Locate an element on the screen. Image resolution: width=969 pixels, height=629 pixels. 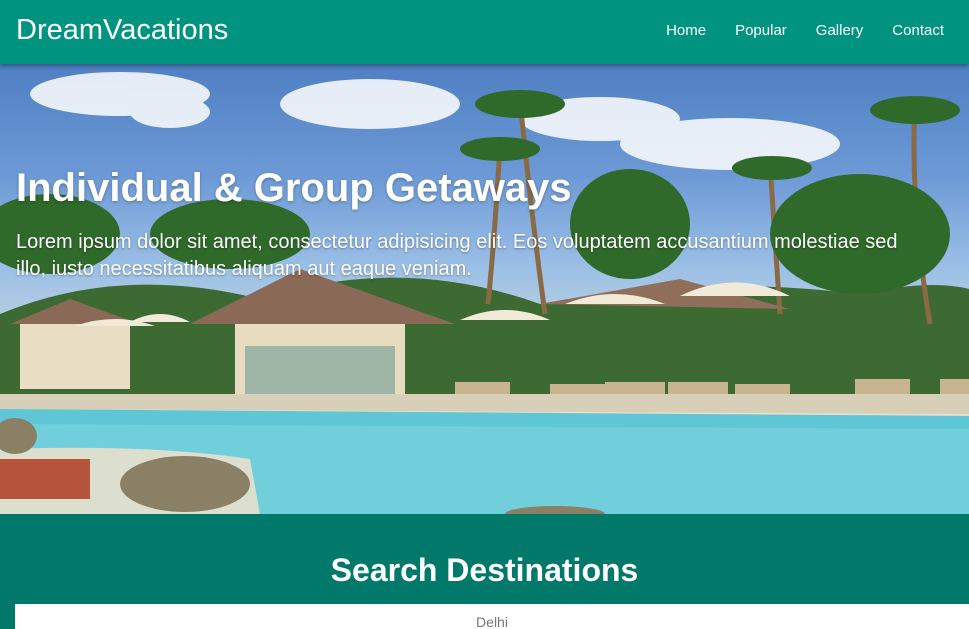
search-box is located at coordinates (492, 616).